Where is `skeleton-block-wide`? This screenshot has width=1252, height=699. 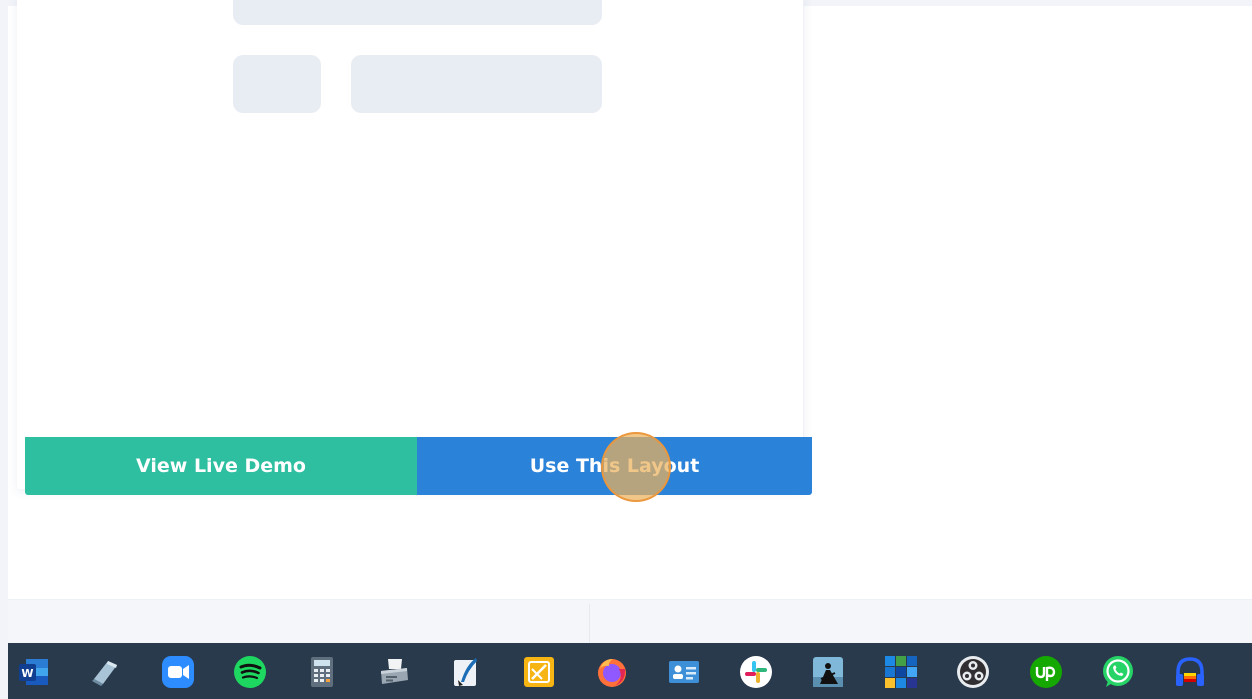 skeleton-block-wide is located at coordinates (476, 84).